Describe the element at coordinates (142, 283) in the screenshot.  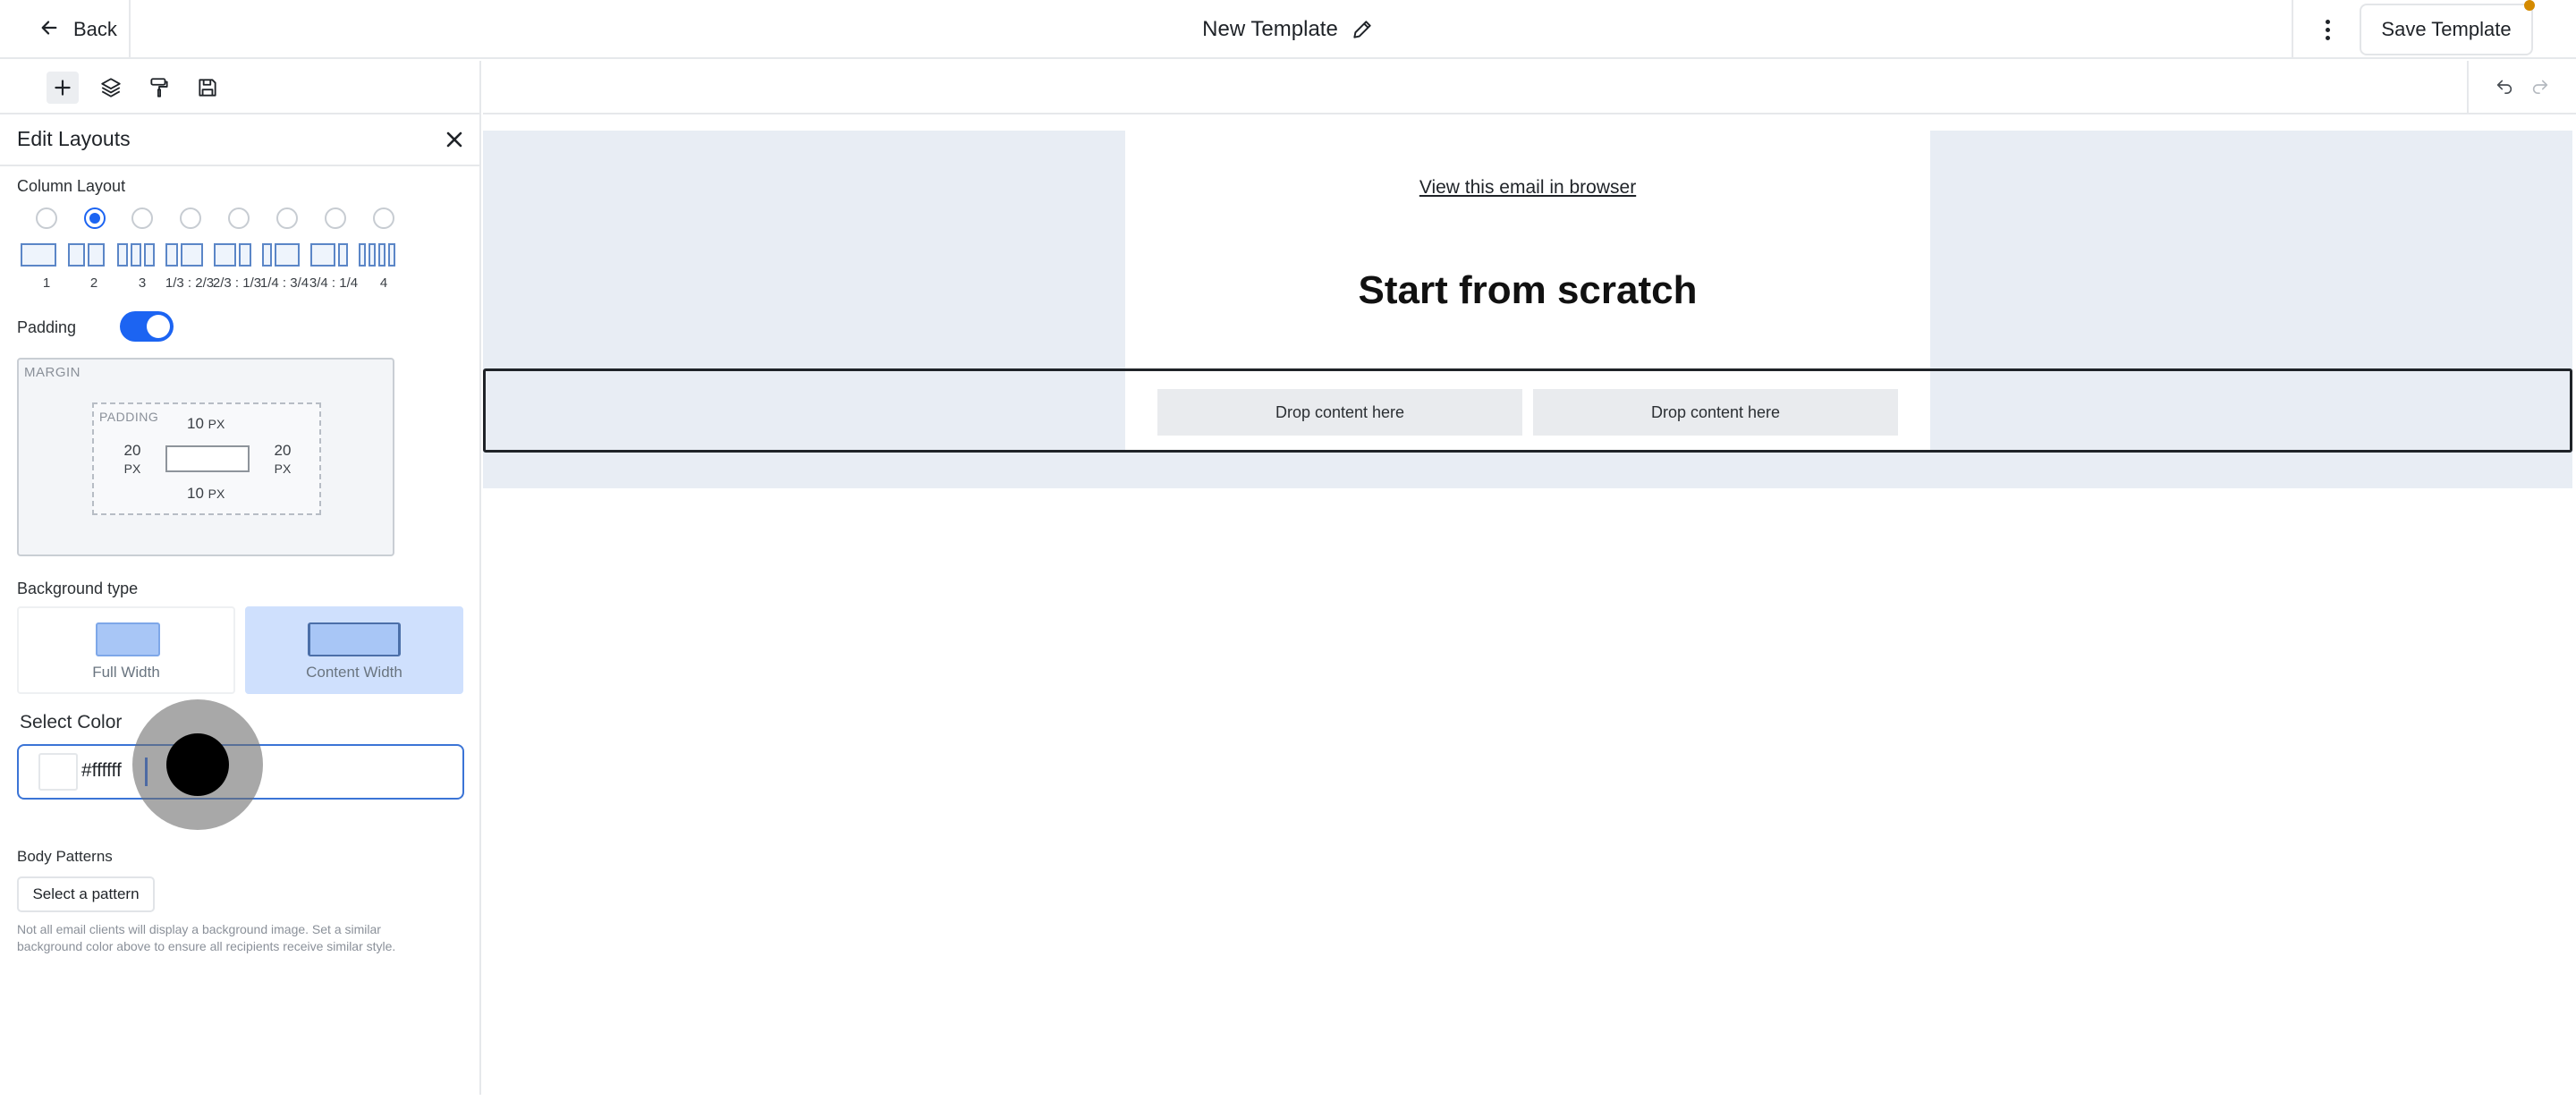
I see `layout-label: 3` at that location.